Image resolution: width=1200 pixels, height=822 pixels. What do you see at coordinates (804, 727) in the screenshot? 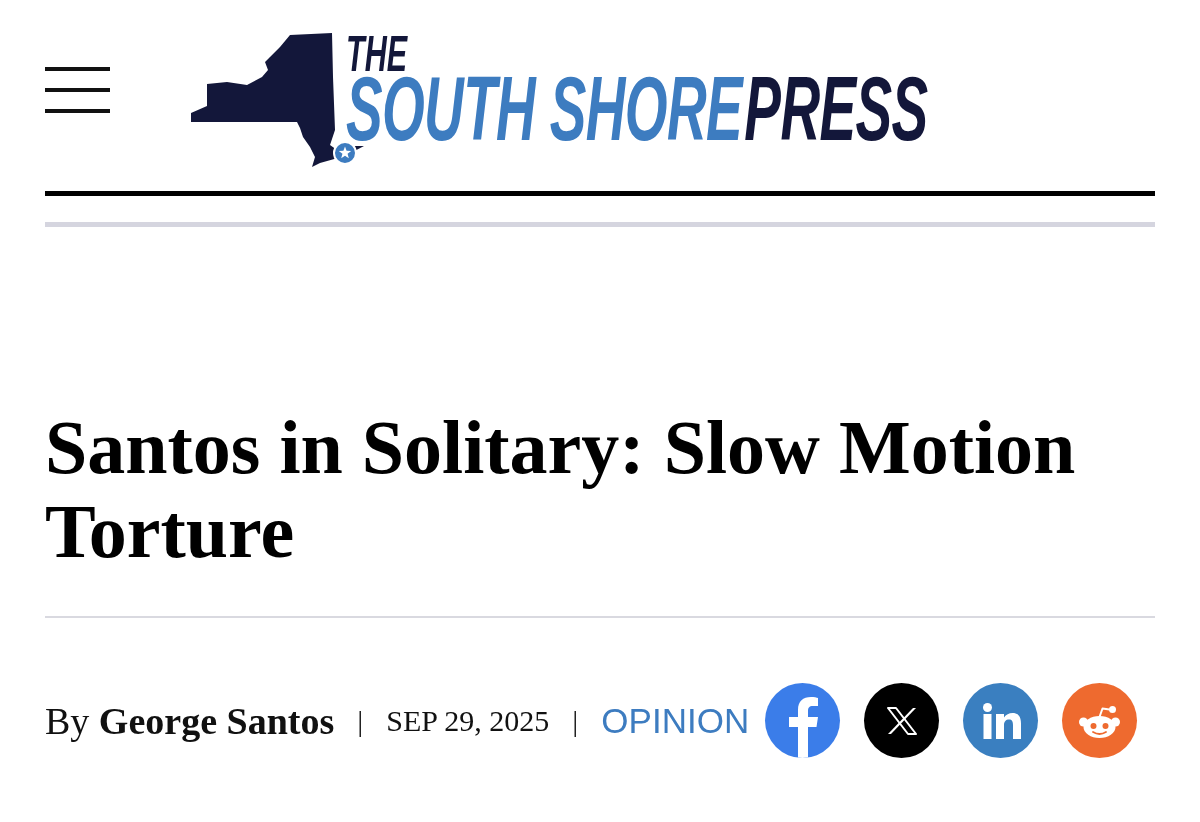
I see `facebook-icon` at bounding box center [804, 727].